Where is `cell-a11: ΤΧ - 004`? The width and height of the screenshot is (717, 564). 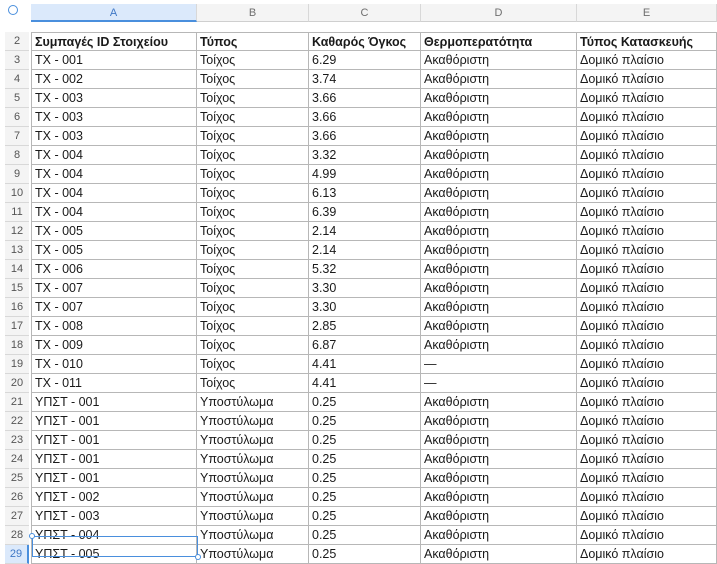
cell-a11: ΤΧ - 004 is located at coordinates (114, 212).